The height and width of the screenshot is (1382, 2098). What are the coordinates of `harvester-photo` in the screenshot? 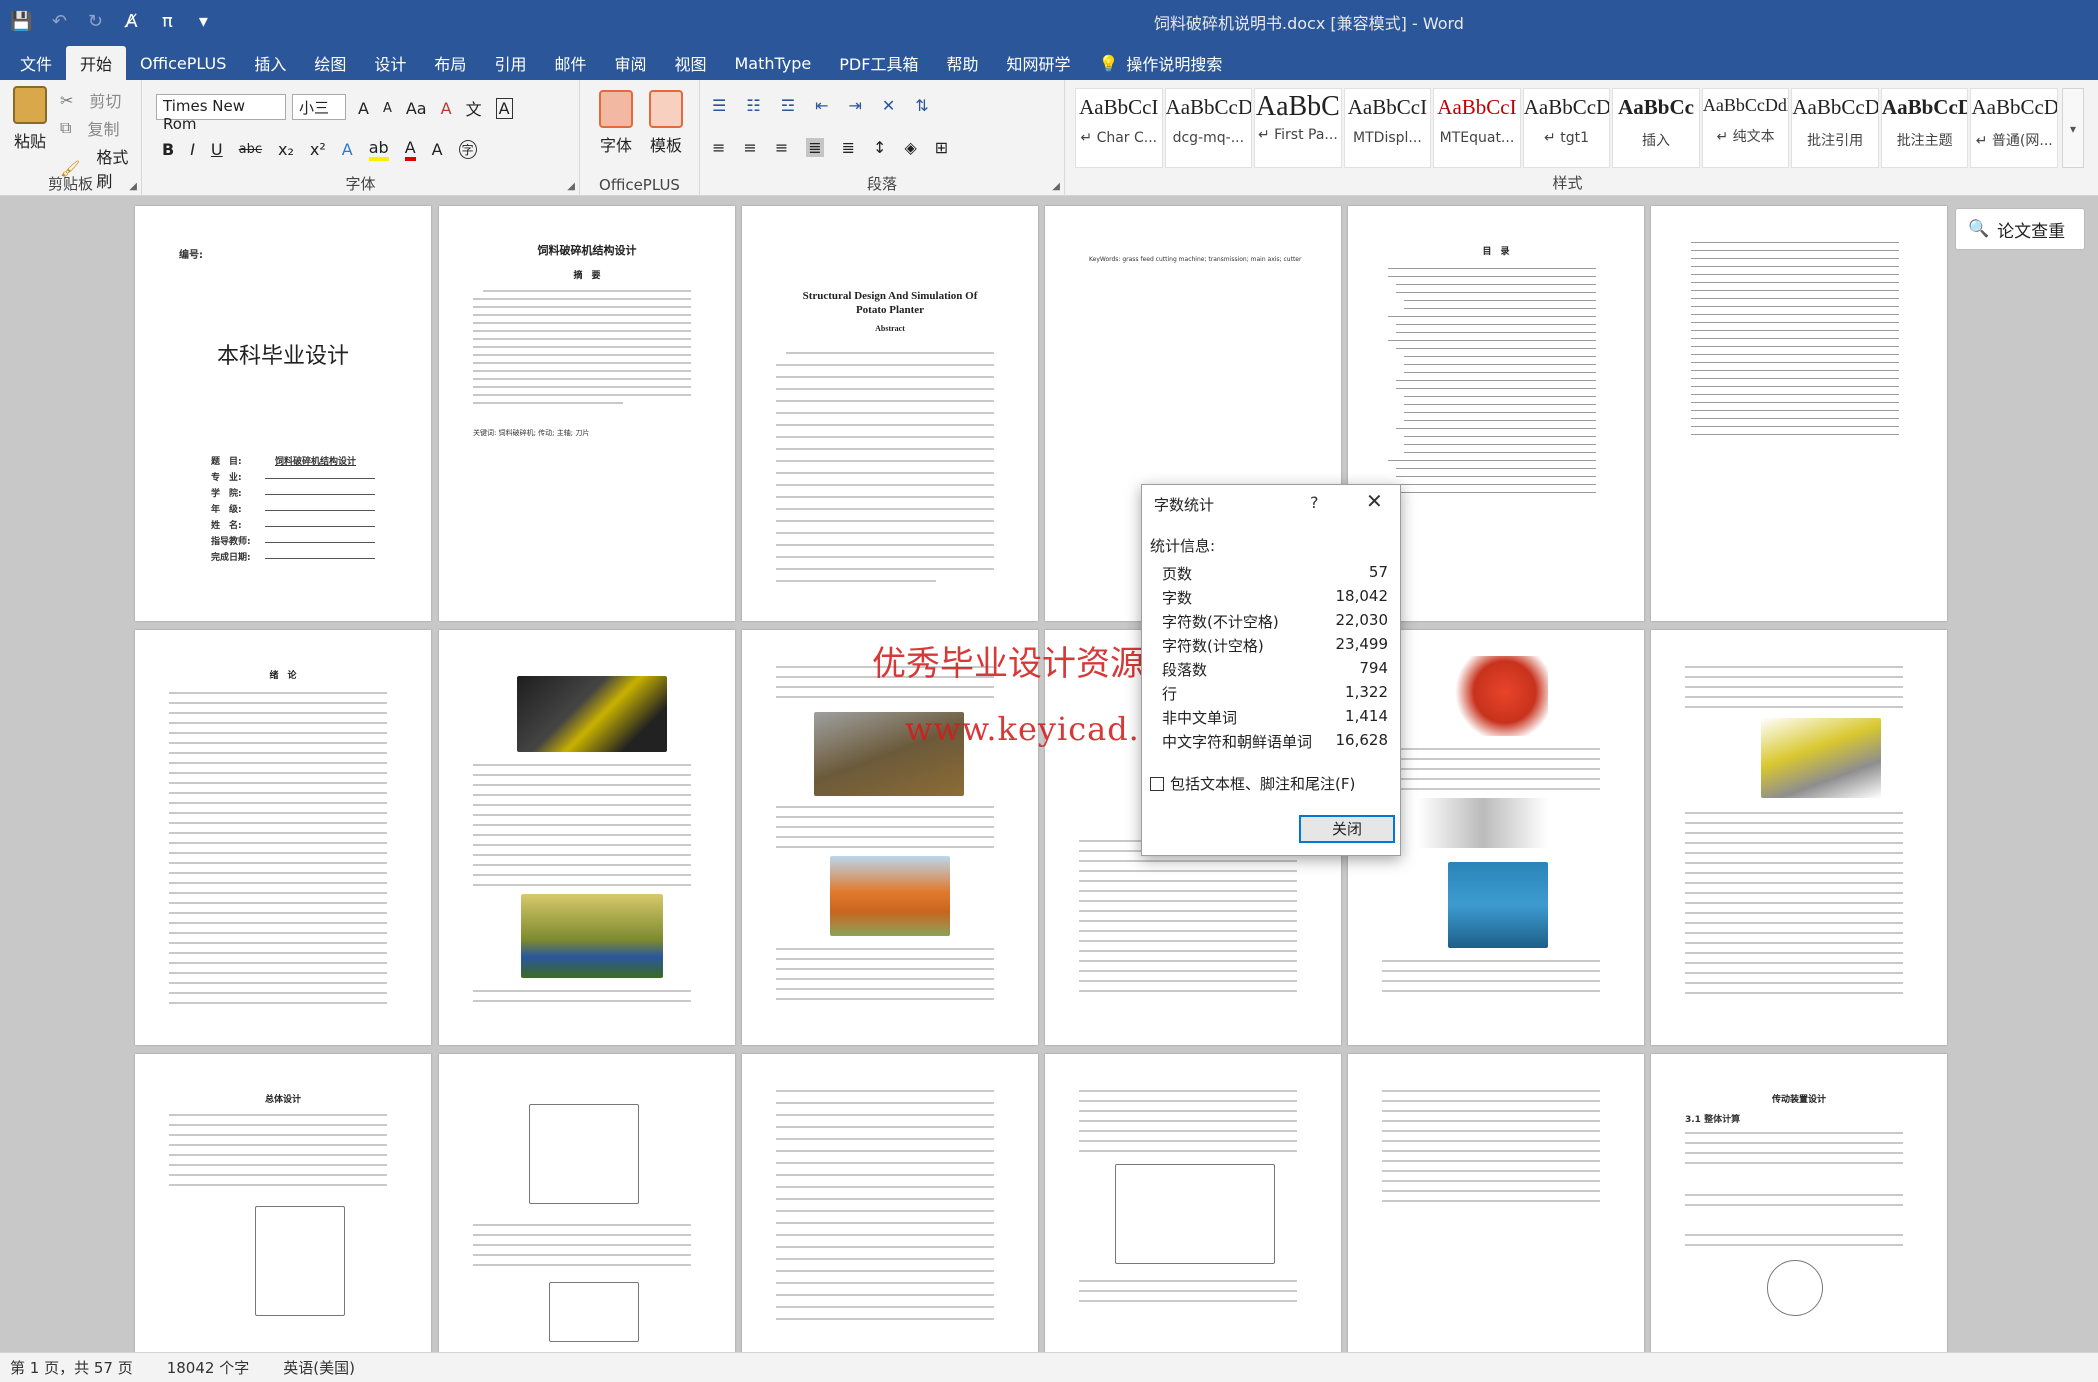 It's located at (592, 714).